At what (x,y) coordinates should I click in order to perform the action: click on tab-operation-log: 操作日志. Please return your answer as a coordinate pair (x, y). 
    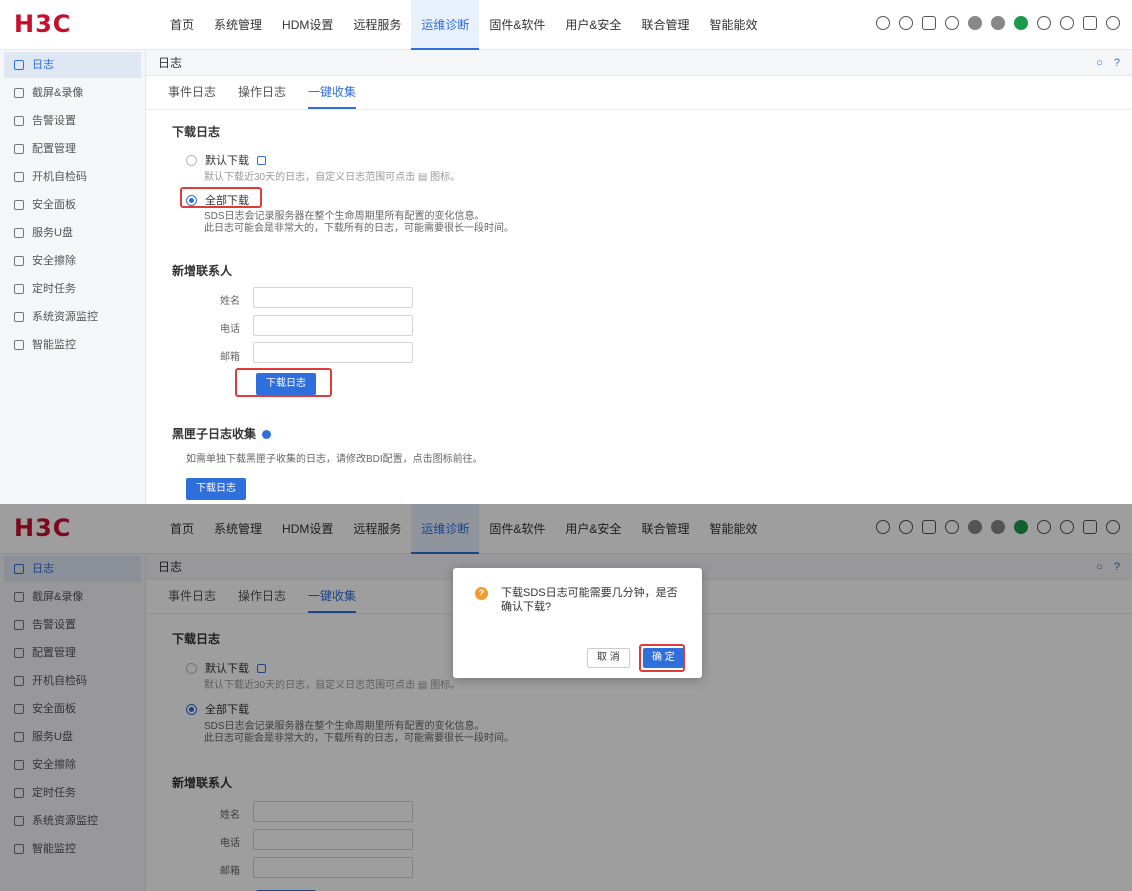
    Looking at the image, I should click on (262, 92).